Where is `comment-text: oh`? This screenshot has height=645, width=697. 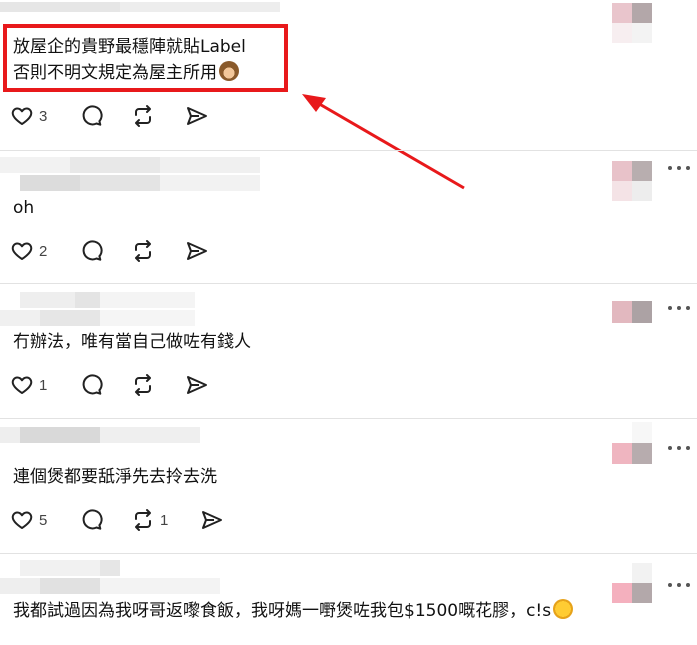 comment-text: oh is located at coordinates (24, 208).